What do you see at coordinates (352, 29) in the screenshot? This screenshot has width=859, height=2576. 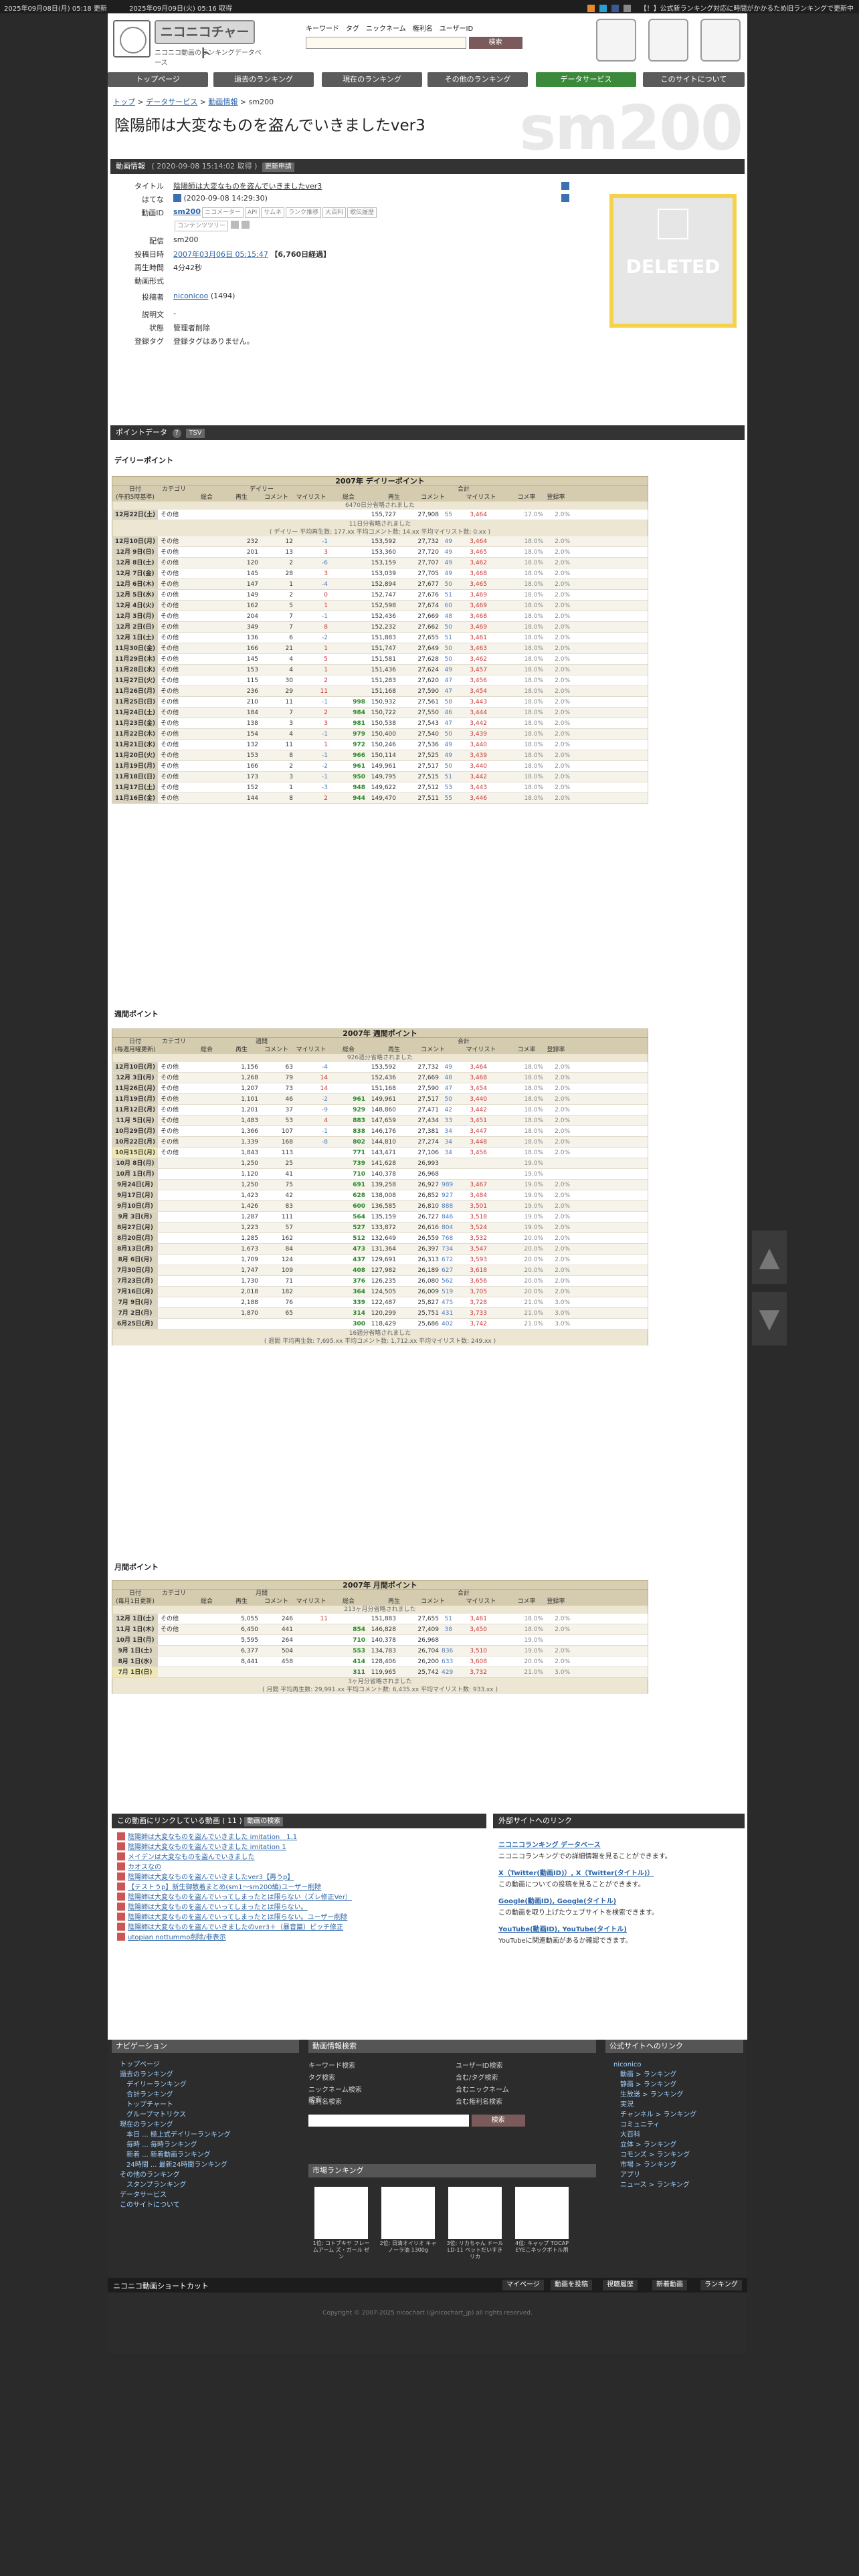 I see `search-tab: タグ` at bounding box center [352, 29].